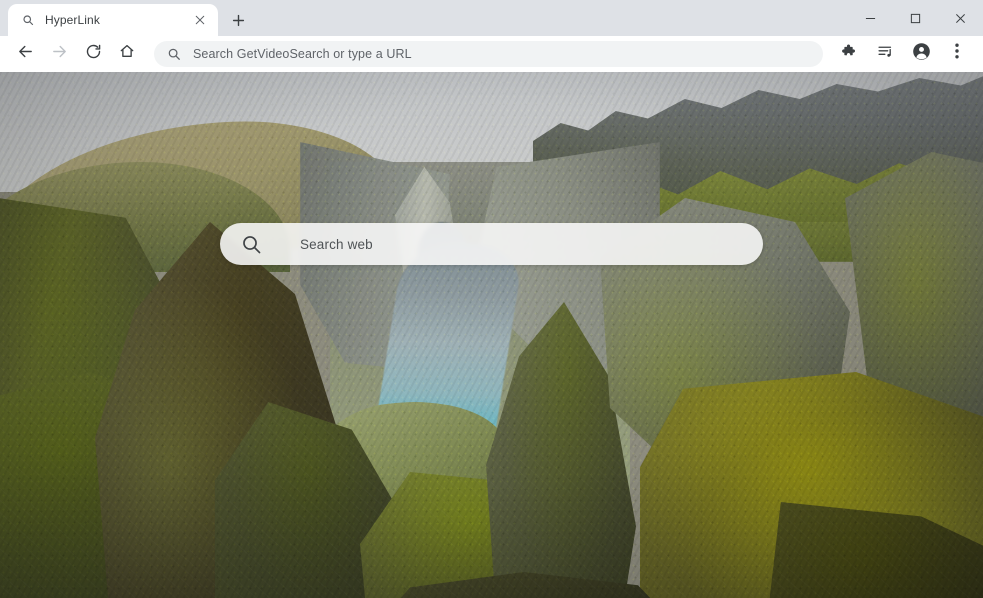  What do you see at coordinates (336, 244) in the screenshot?
I see `search-input-placeholder: Search web` at bounding box center [336, 244].